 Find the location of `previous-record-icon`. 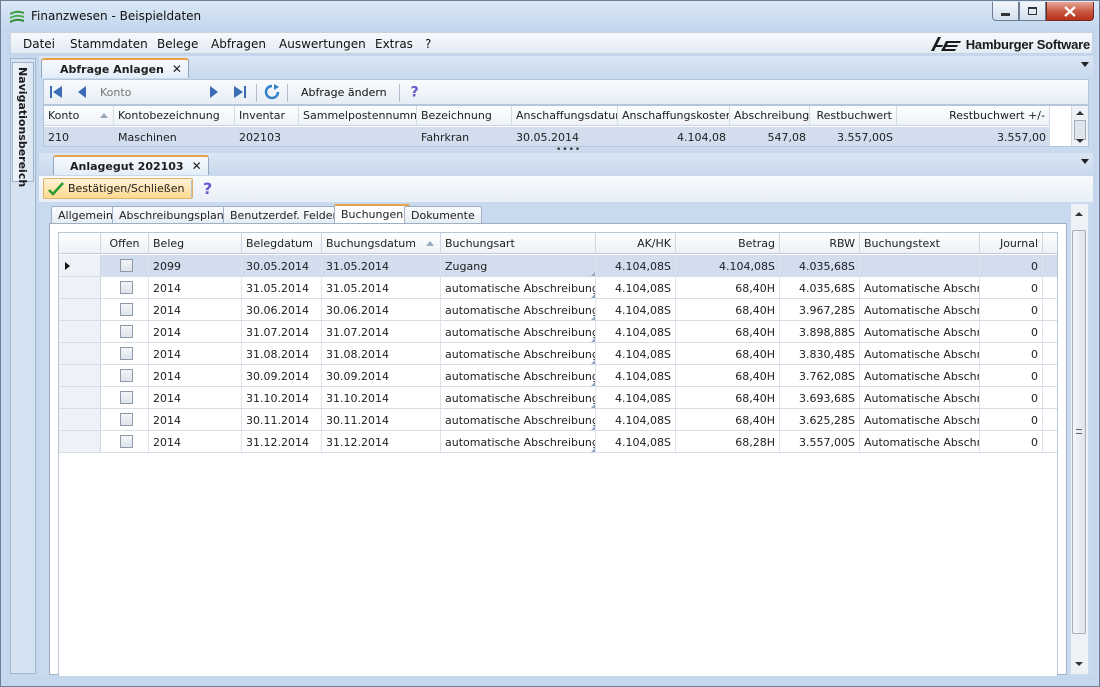

previous-record-icon is located at coordinates (82, 92).